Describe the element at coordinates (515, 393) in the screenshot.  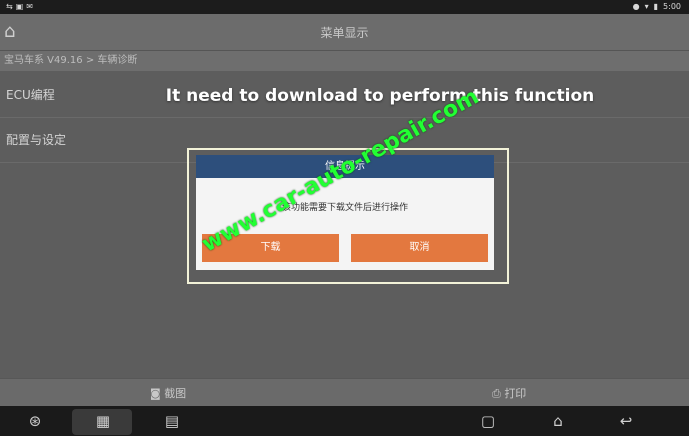
I see `print-label: 打印` at that location.